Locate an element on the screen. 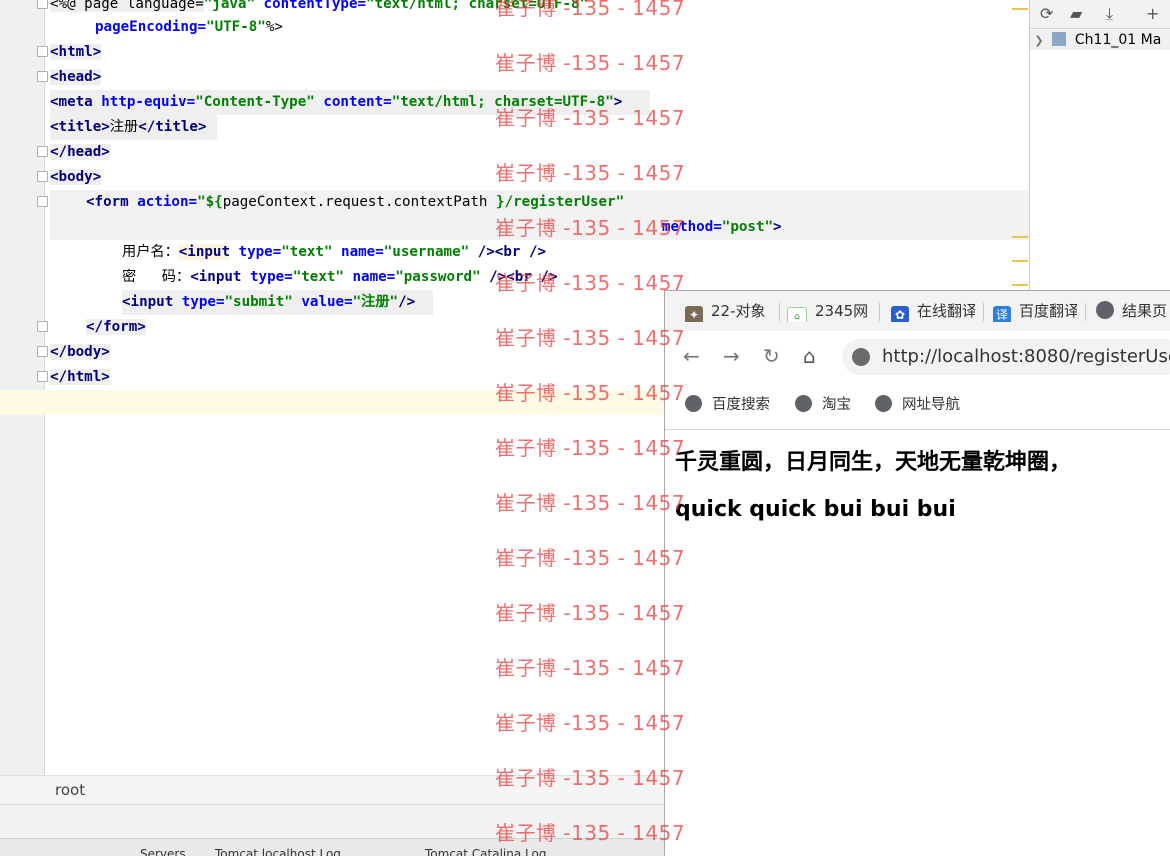 The height and width of the screenshot is (856, 1170). code-token: <body> is located at coordinates (76, 177).